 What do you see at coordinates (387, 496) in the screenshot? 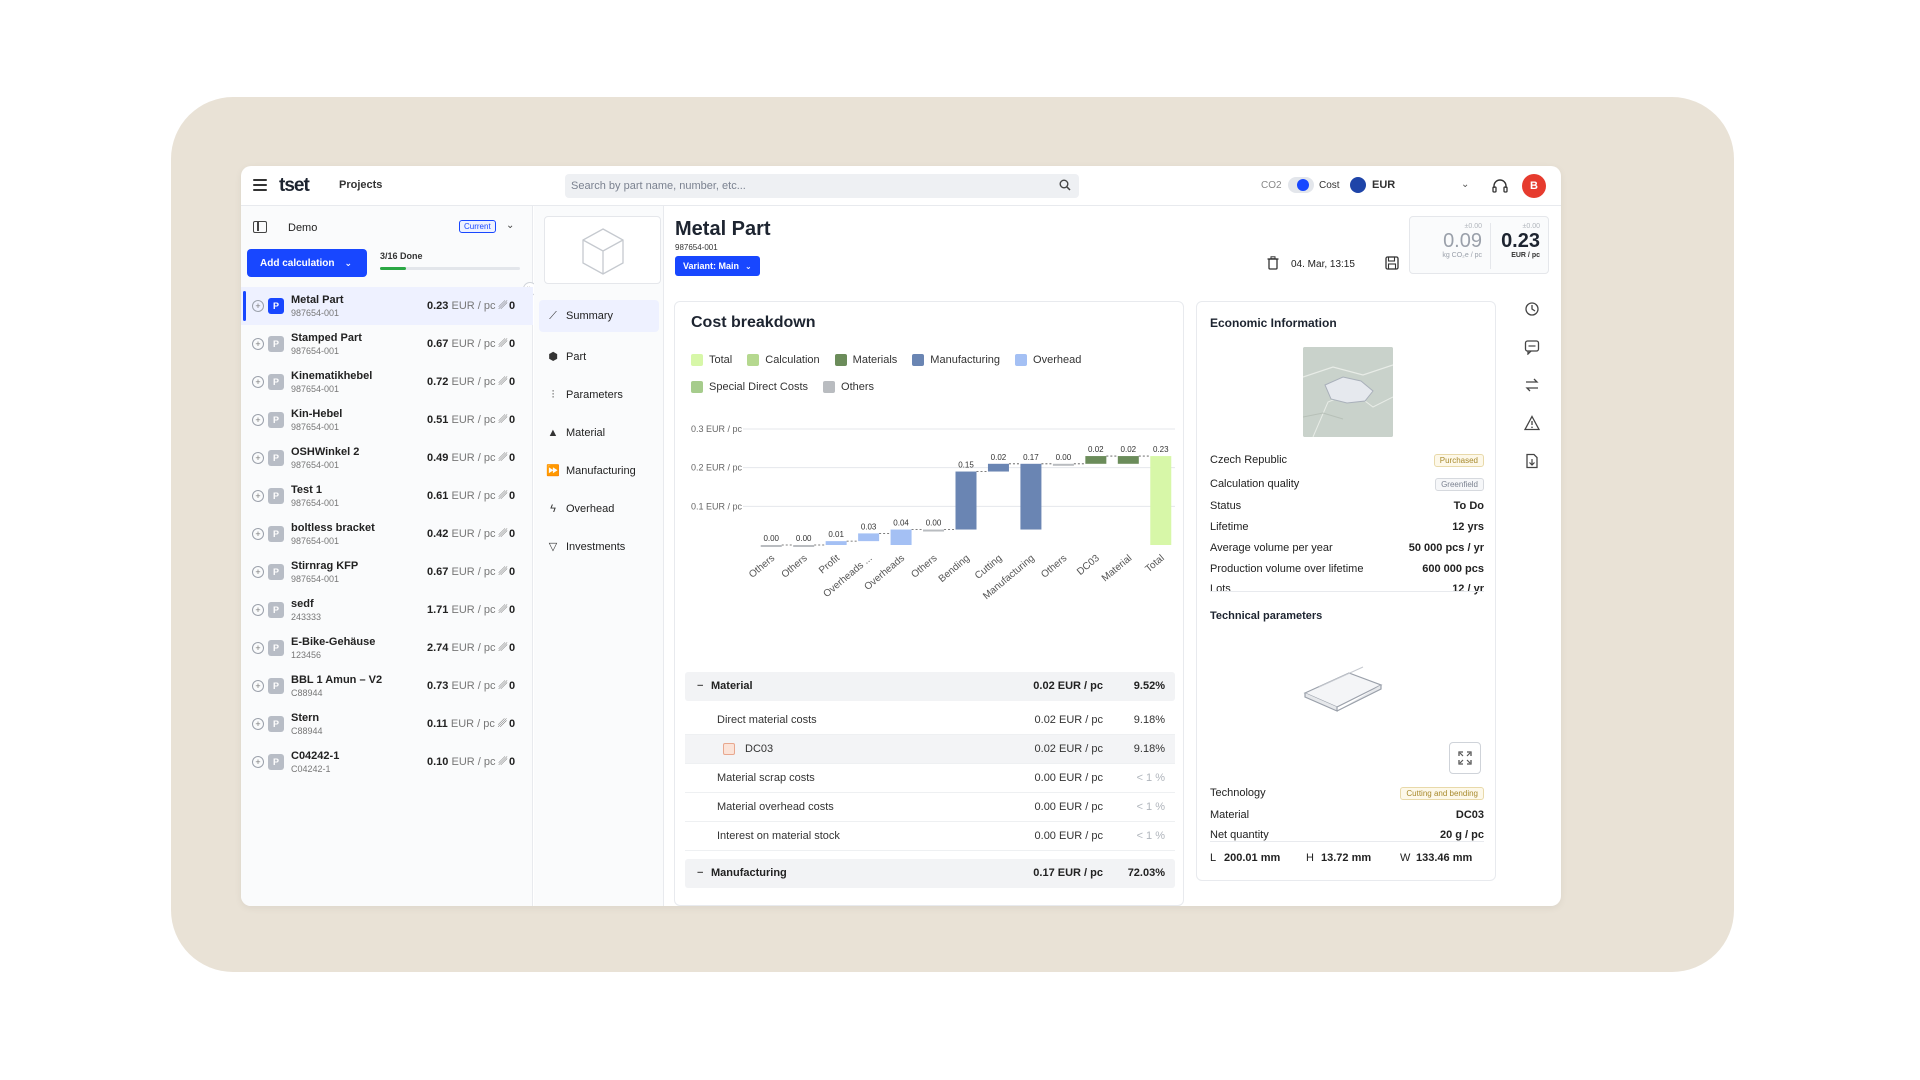
I see `part-list-item: + P Test 1 987654-001 0.61 EUR / pc ␥ 0` at bounding box center [387, 496].